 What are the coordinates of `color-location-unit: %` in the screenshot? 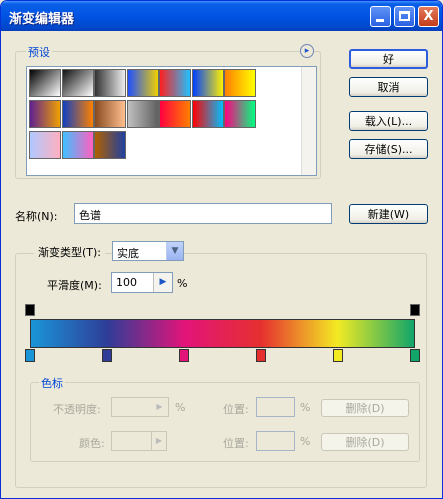 It's located at (305, 441).